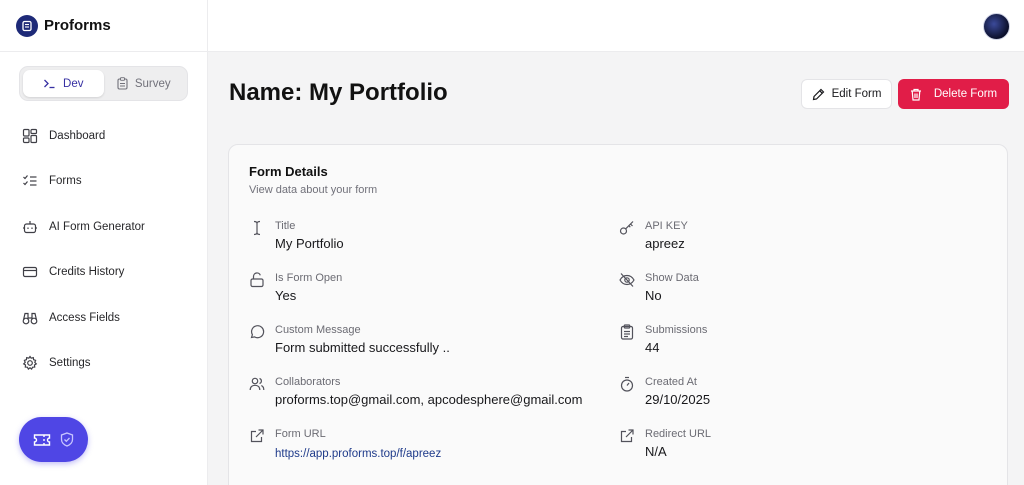 This screenshot has height=485, width=1024. Describe the element at coordinates (77, 135) in the screenshot. I see `sidebar-item-label: Dashboard` at that location.